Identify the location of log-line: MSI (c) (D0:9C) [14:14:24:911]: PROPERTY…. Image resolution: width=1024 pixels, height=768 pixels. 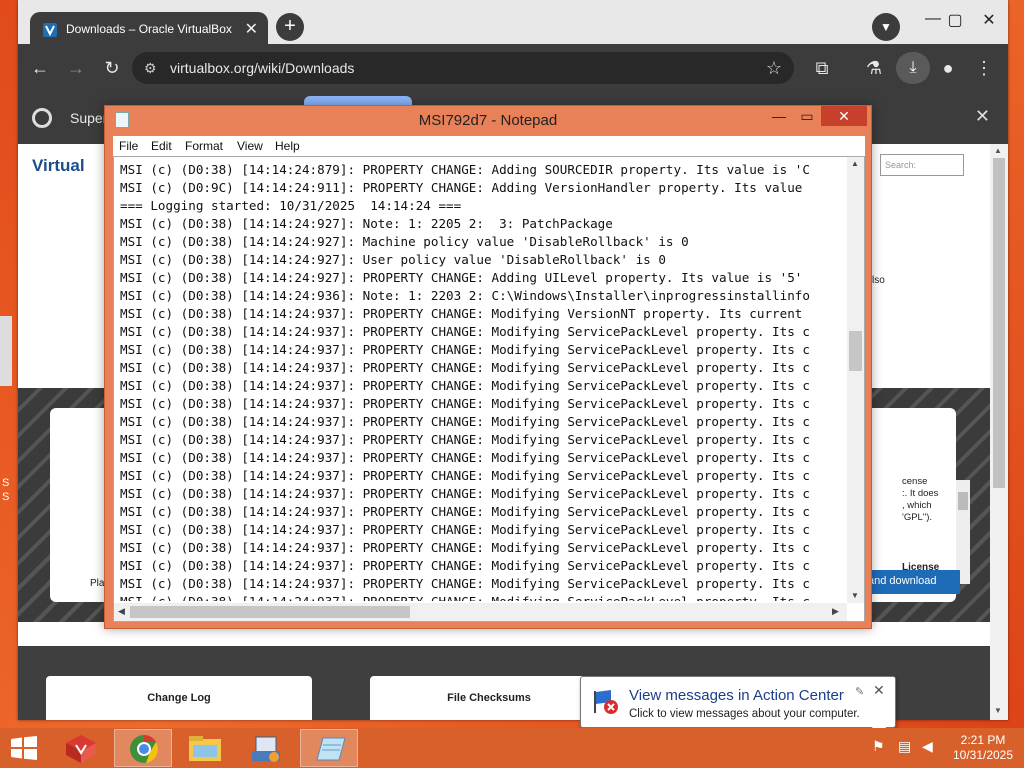
(461, 187).